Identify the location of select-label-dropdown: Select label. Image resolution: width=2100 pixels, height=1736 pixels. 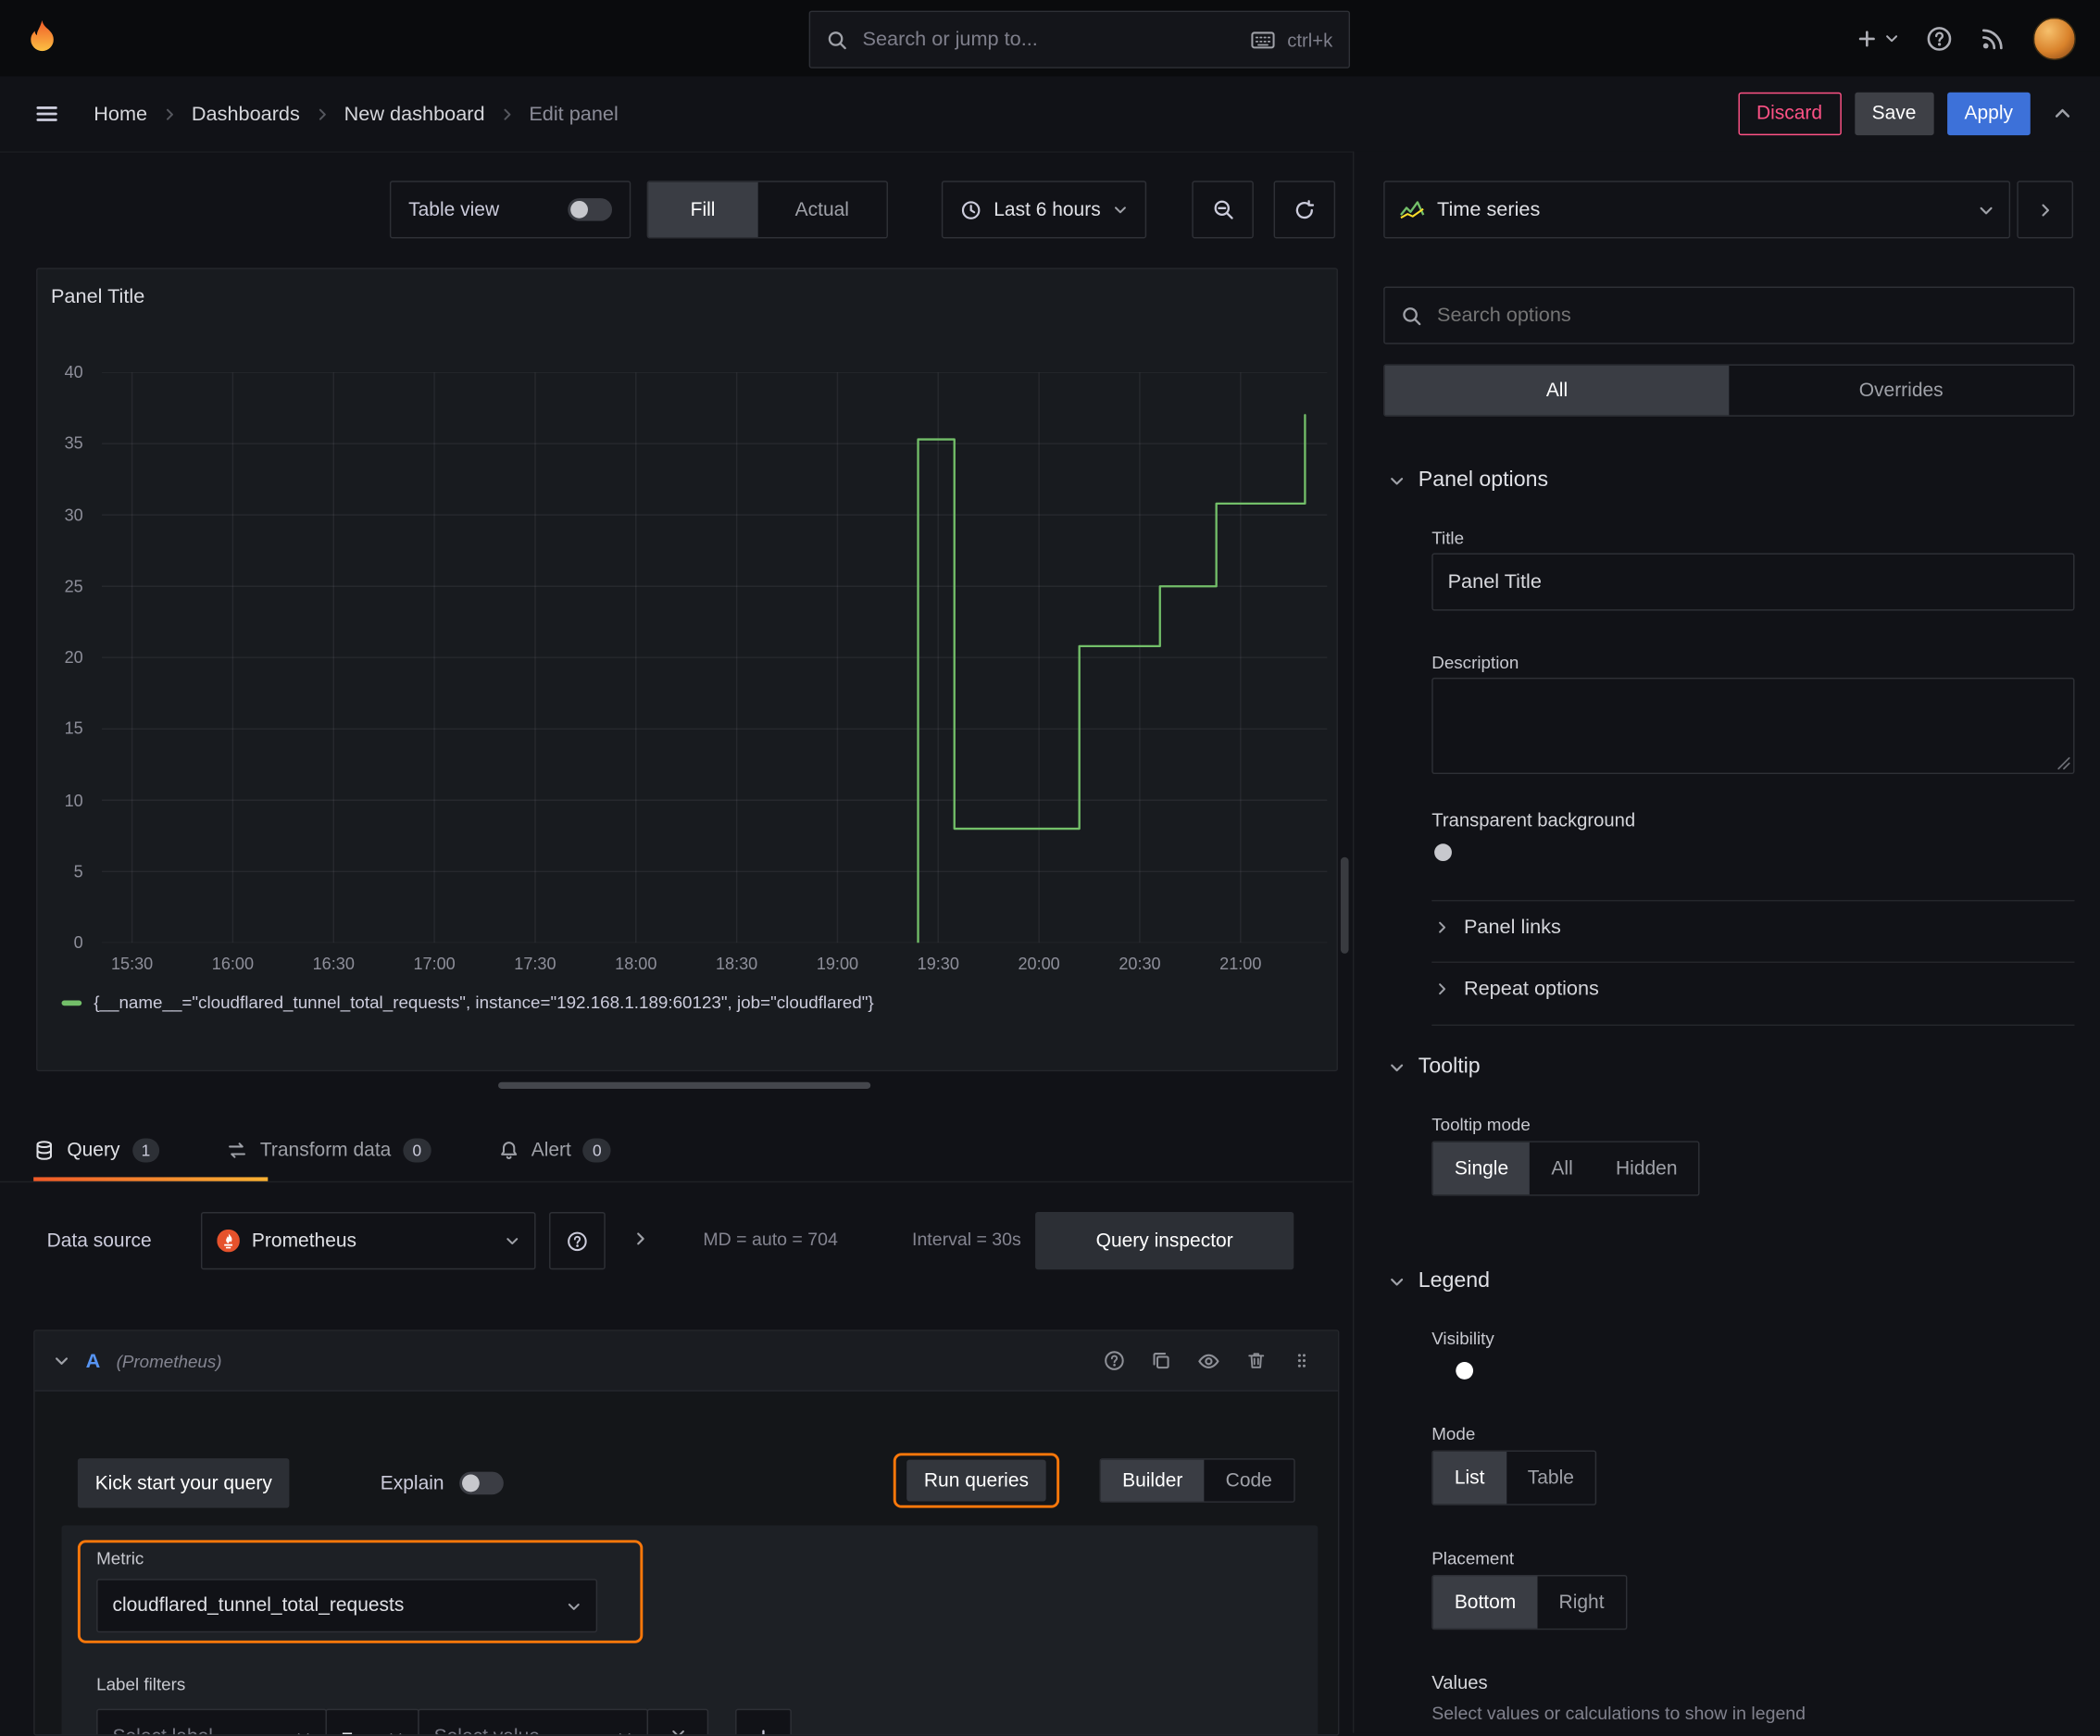
(212, 1721).